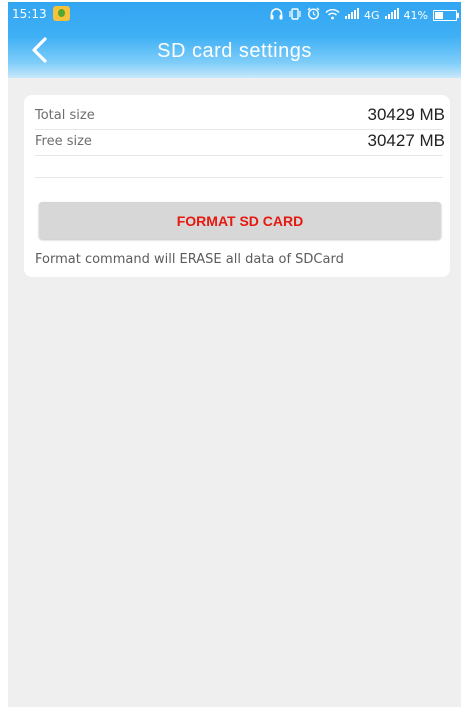 The image size is (461, 707). What do you see at coordinates (240, 220) in the screenshot?
I see `format-sd-card-button: FORMAT SD CARD` at bounding box center [240, 220].